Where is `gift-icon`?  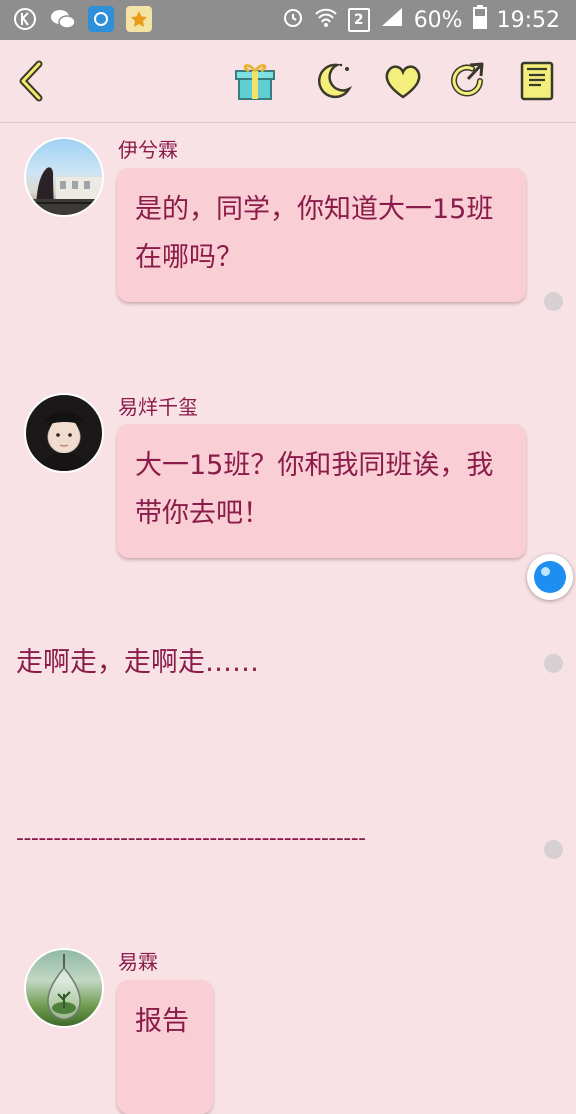 gift-icon is located at coordinates (255, 82).